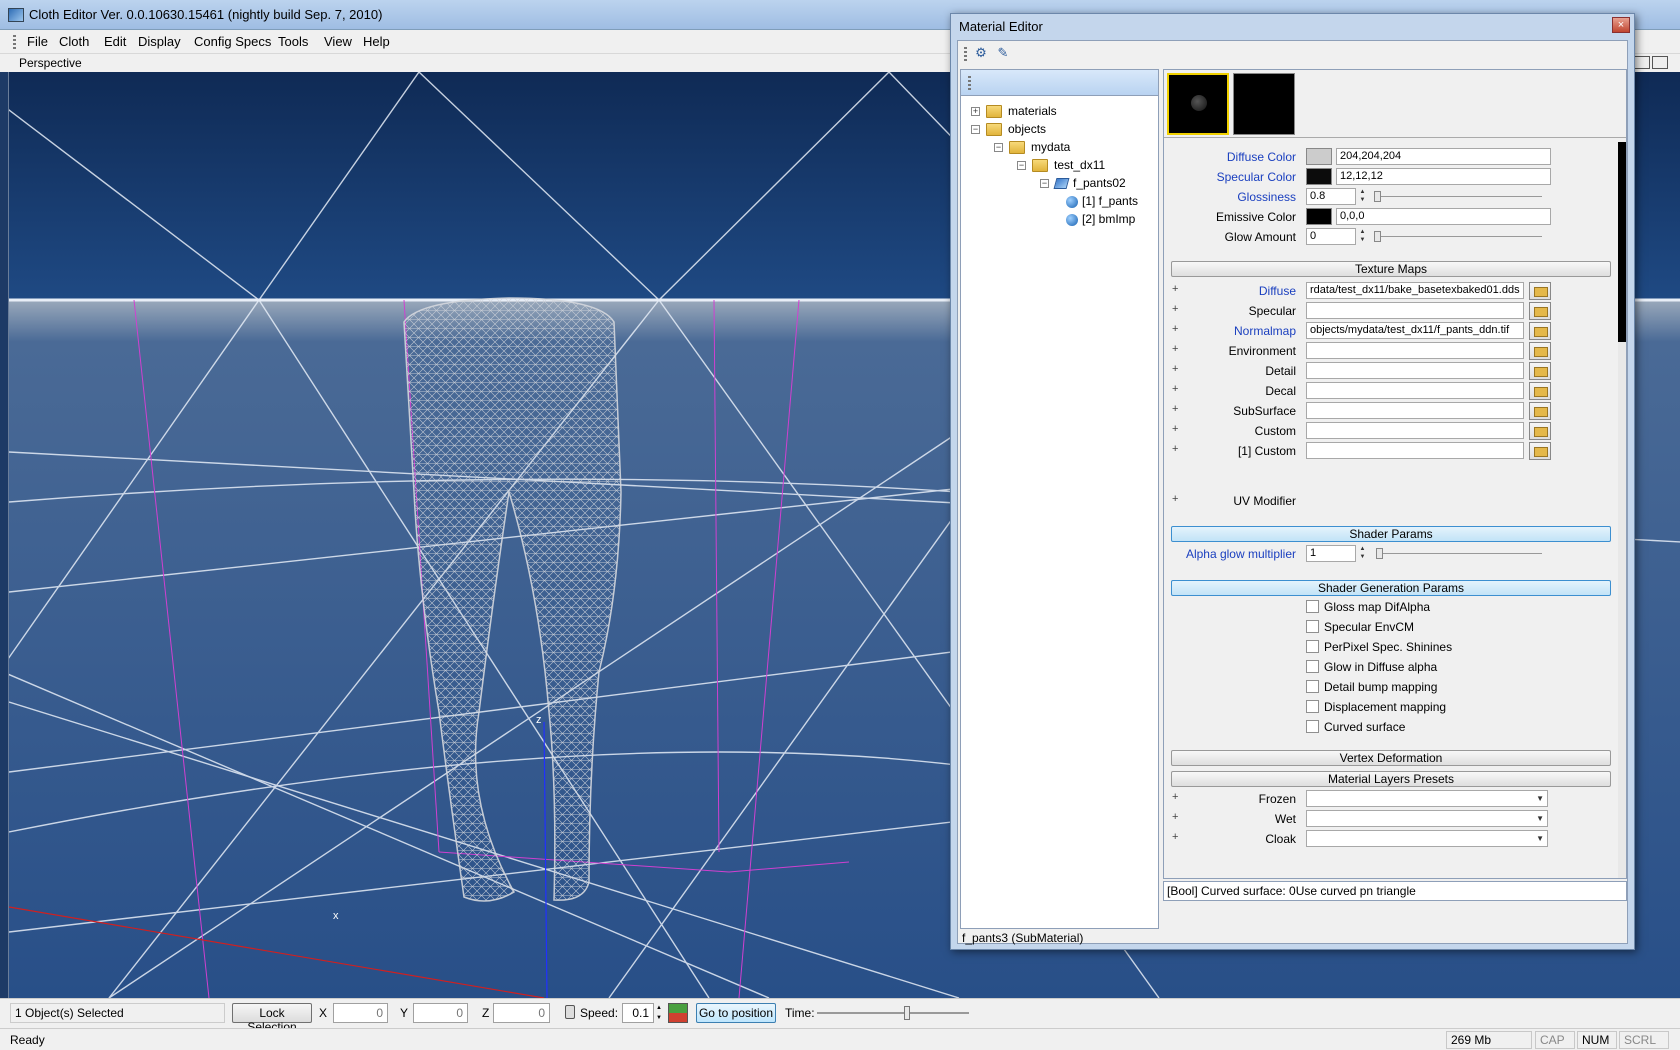  I want to click on screenshot-icon, so click(678, 1013).